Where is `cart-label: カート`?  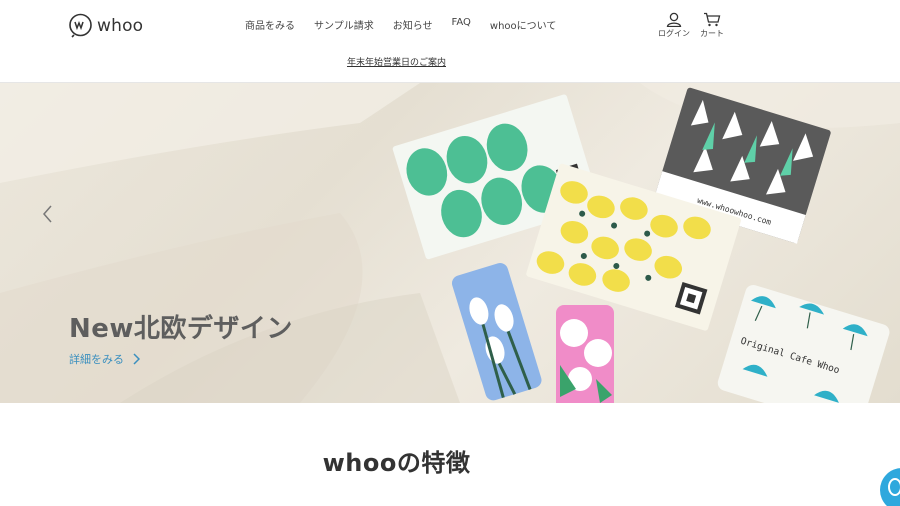
cart-label: カート is located at coordinates (712, 33).